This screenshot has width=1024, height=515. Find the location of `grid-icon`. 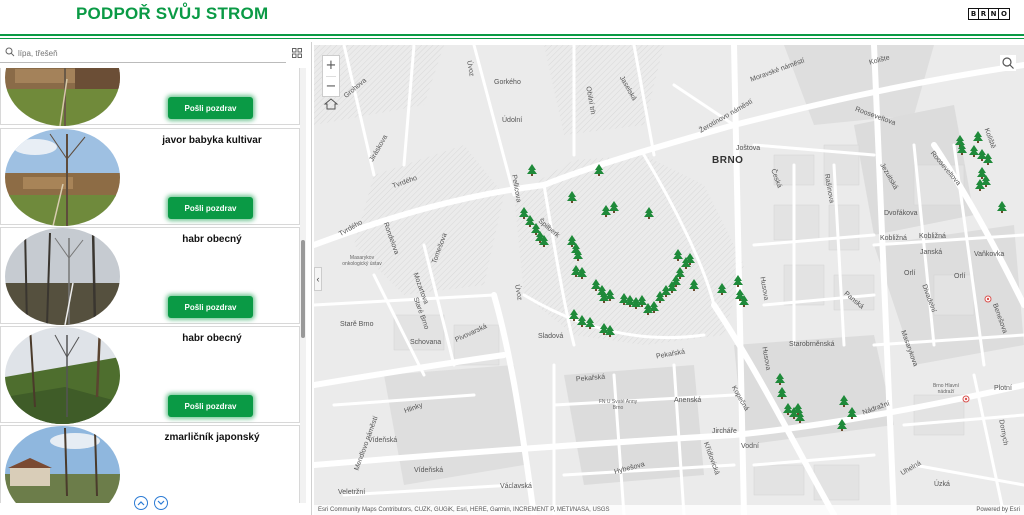

grid-icon is located at coordinates (297, 53).